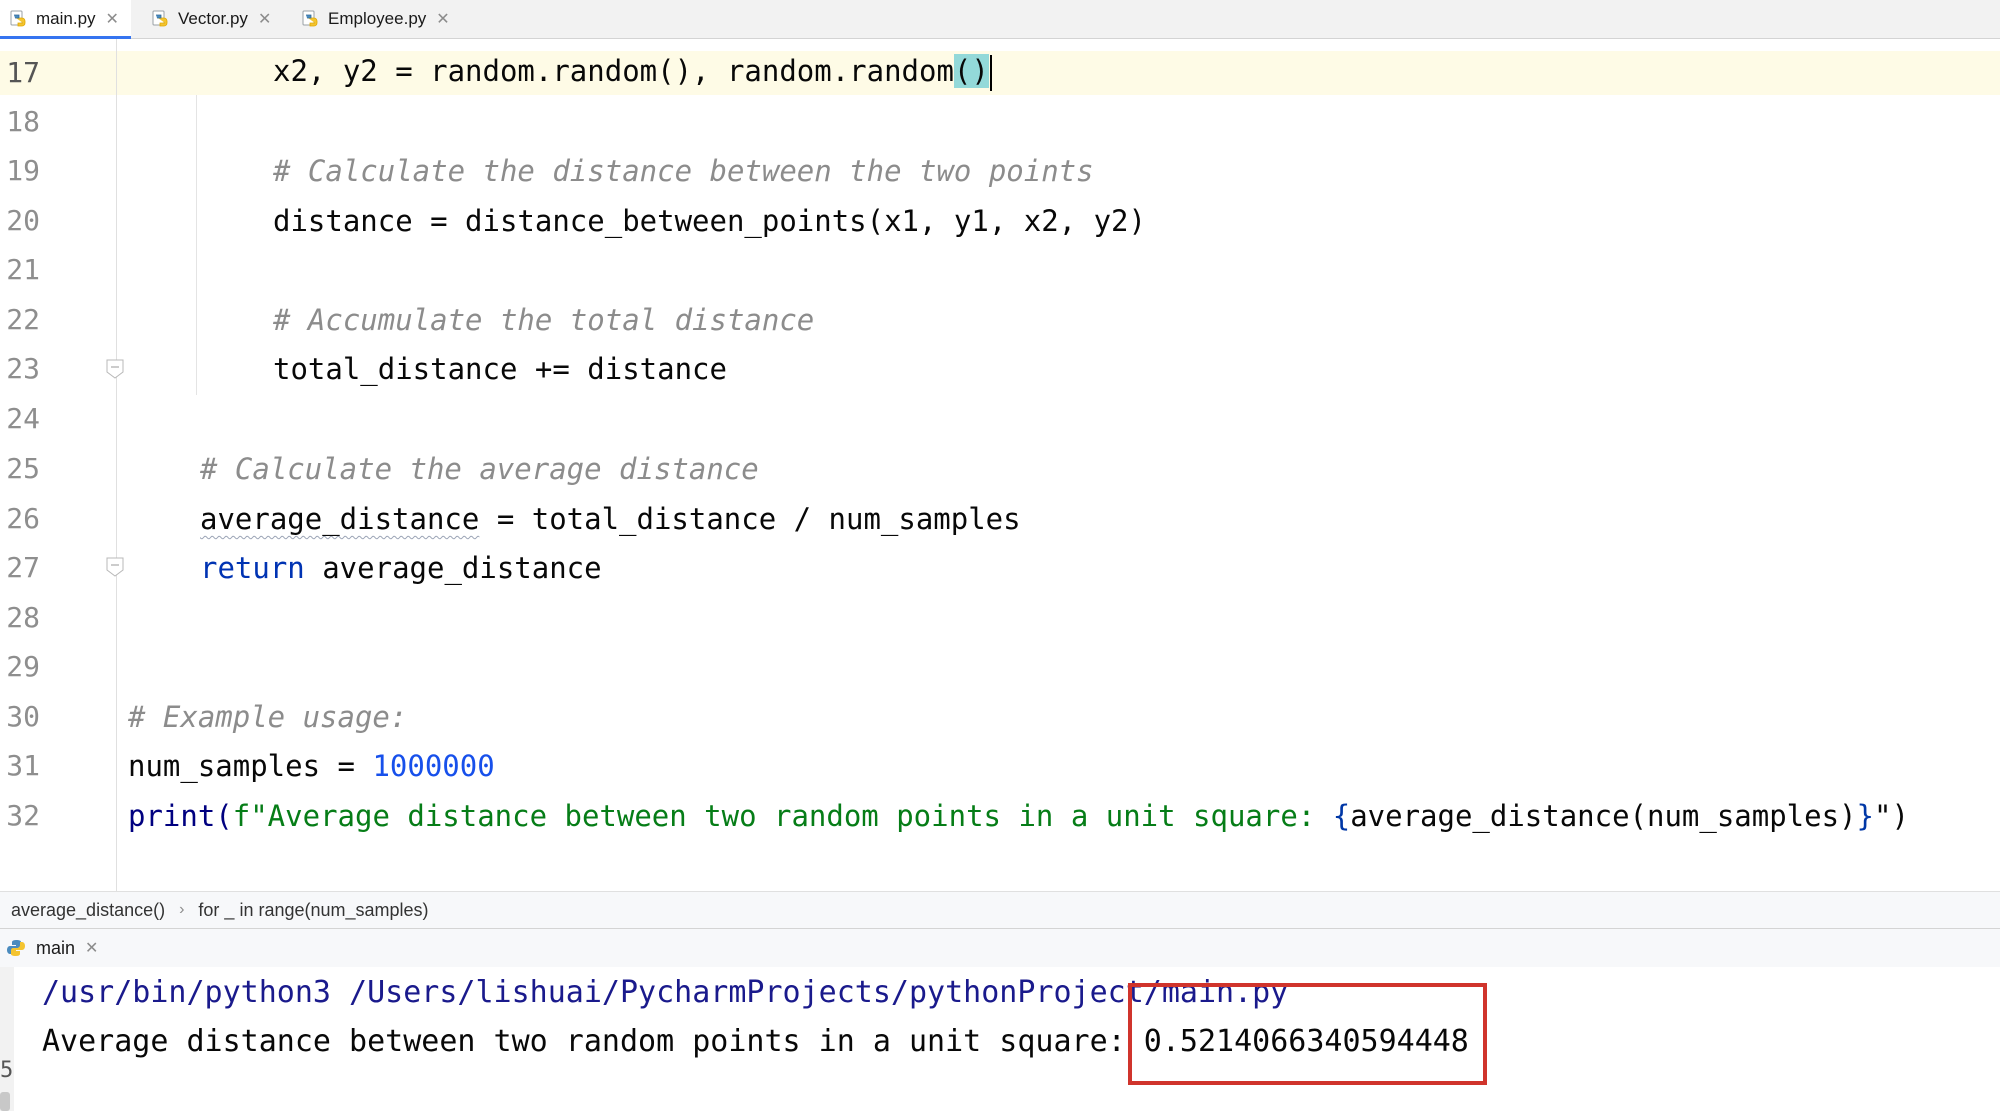 The width and height of the screenshot is (2000, 1111). What do you see at coordinates (20, 568) in the screenshot?
I see `line-number: 27` at bounding box center [20, 568].